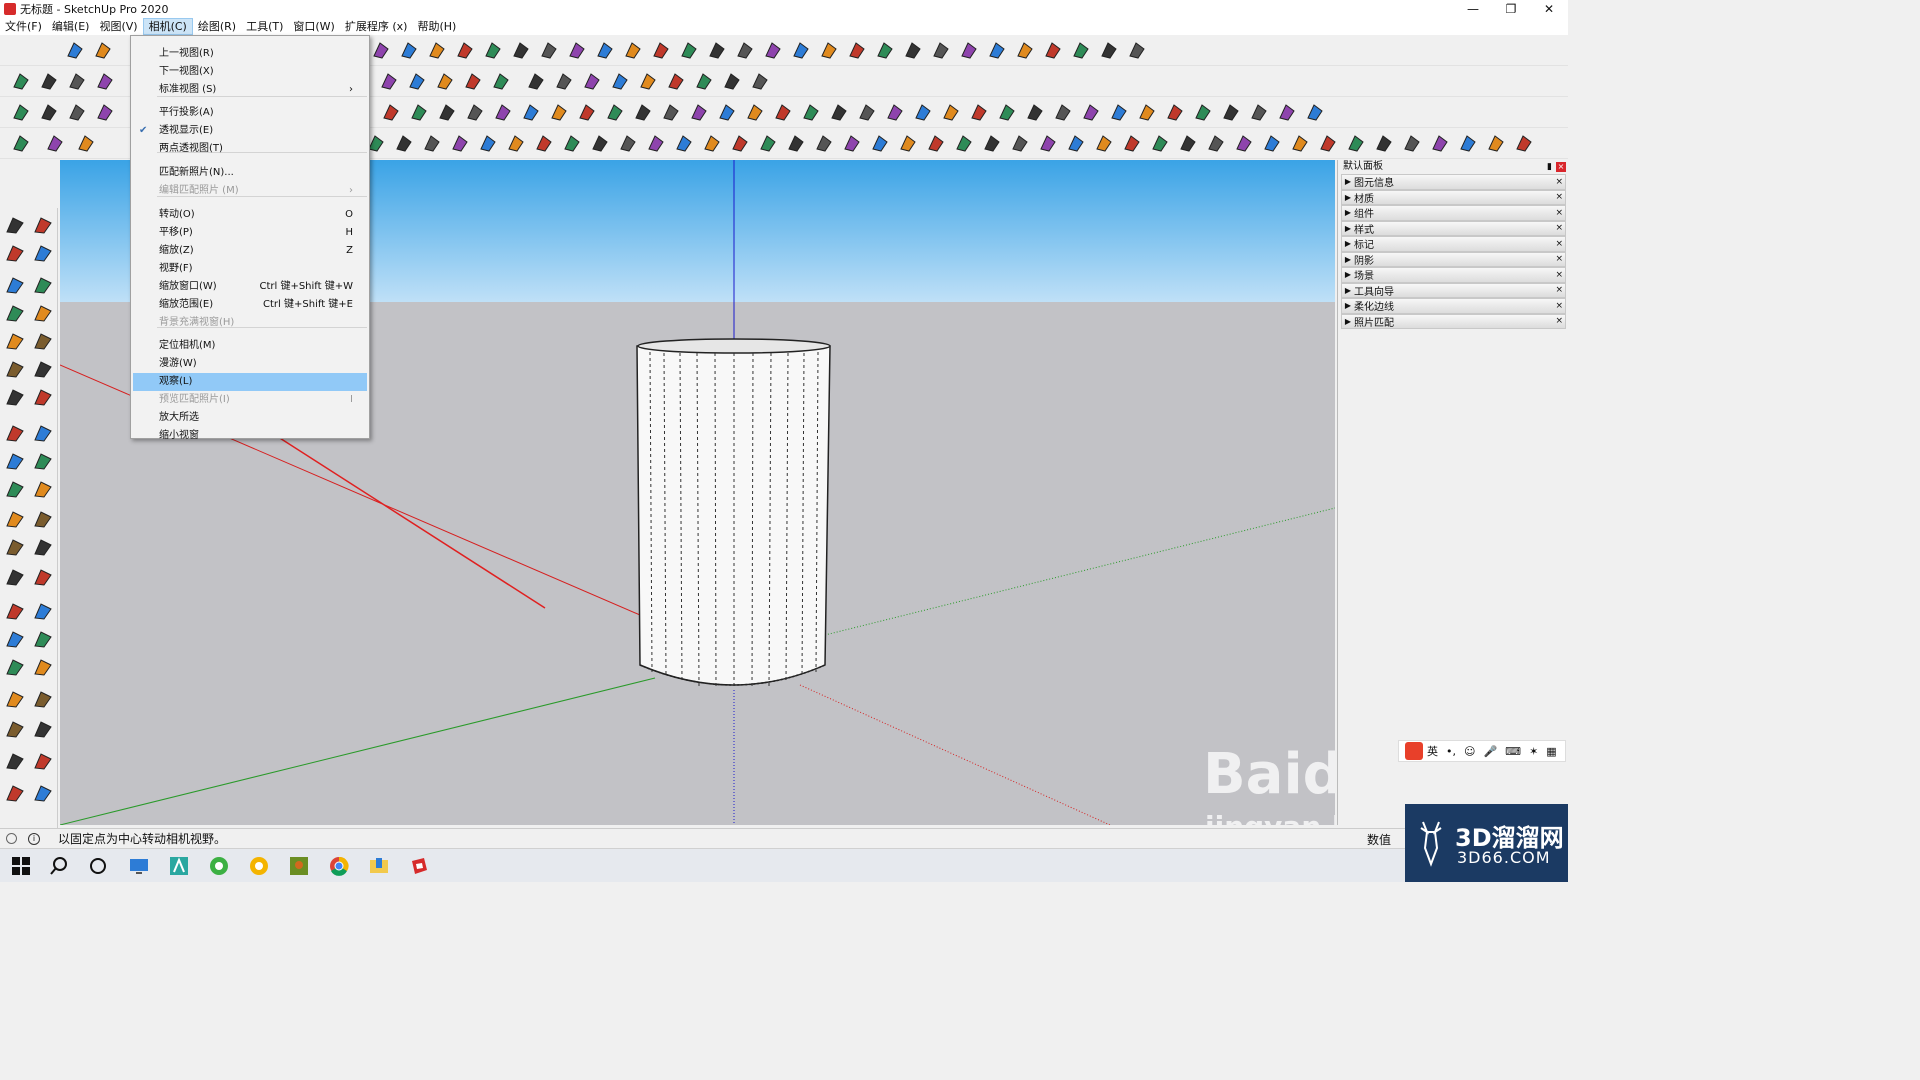 The image size is (1920, 1080). I want to click on menu-tools: 工具(T), so click(264, 26).